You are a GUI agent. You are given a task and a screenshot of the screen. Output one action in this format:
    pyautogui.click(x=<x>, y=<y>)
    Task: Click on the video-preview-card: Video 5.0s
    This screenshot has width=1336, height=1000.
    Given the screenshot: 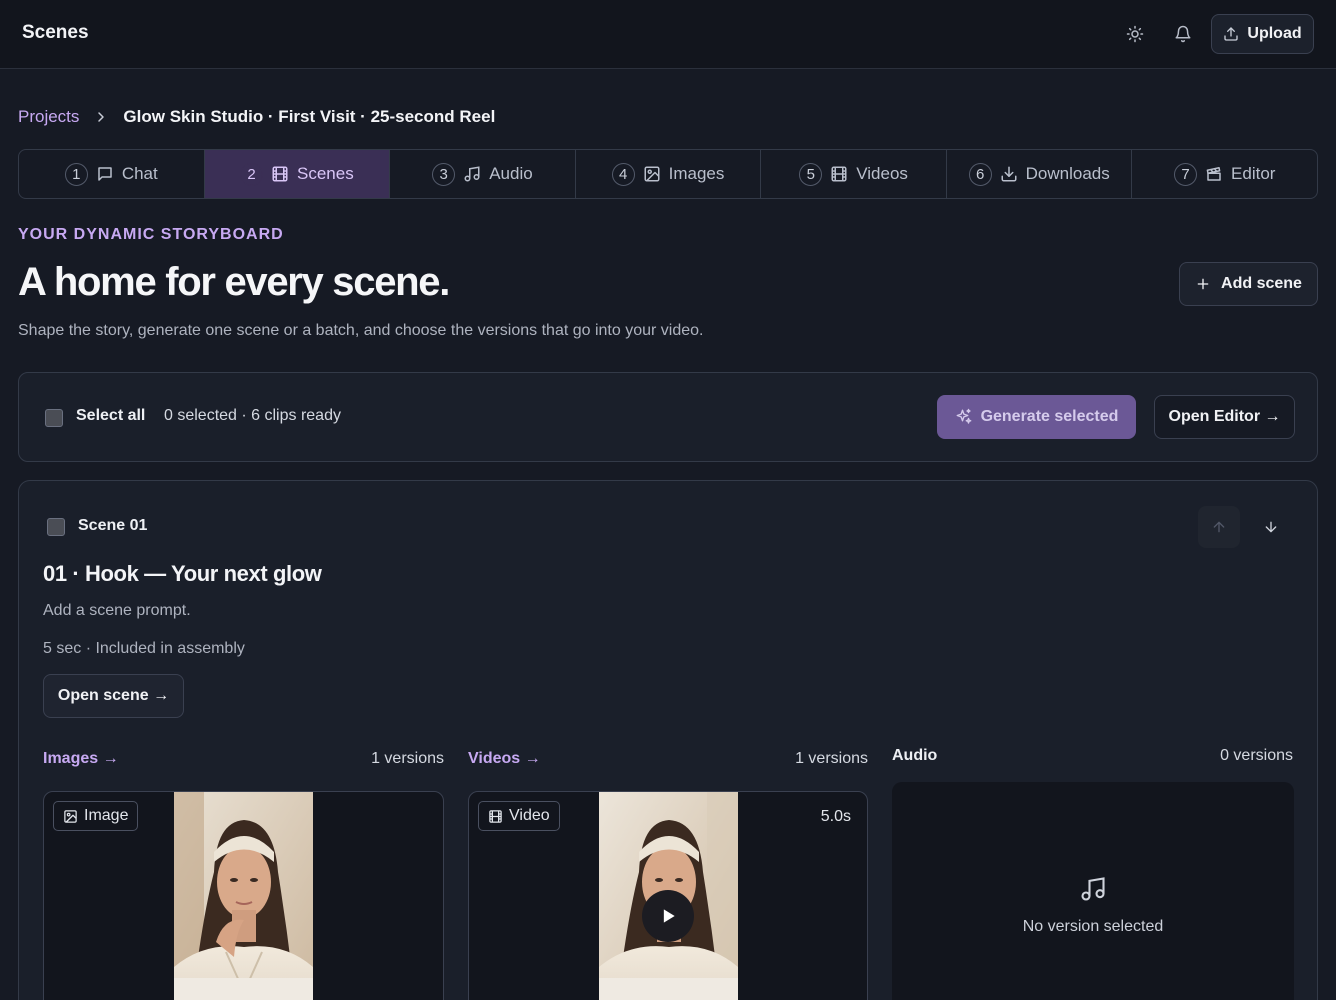 What is the action you would take?
    pyautogui.click(x=668, y=895)
    